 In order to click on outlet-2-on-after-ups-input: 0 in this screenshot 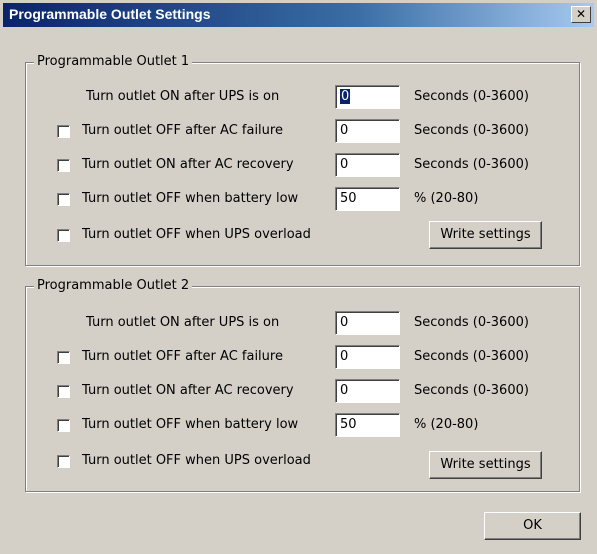, I will do `click(367, 323)`.